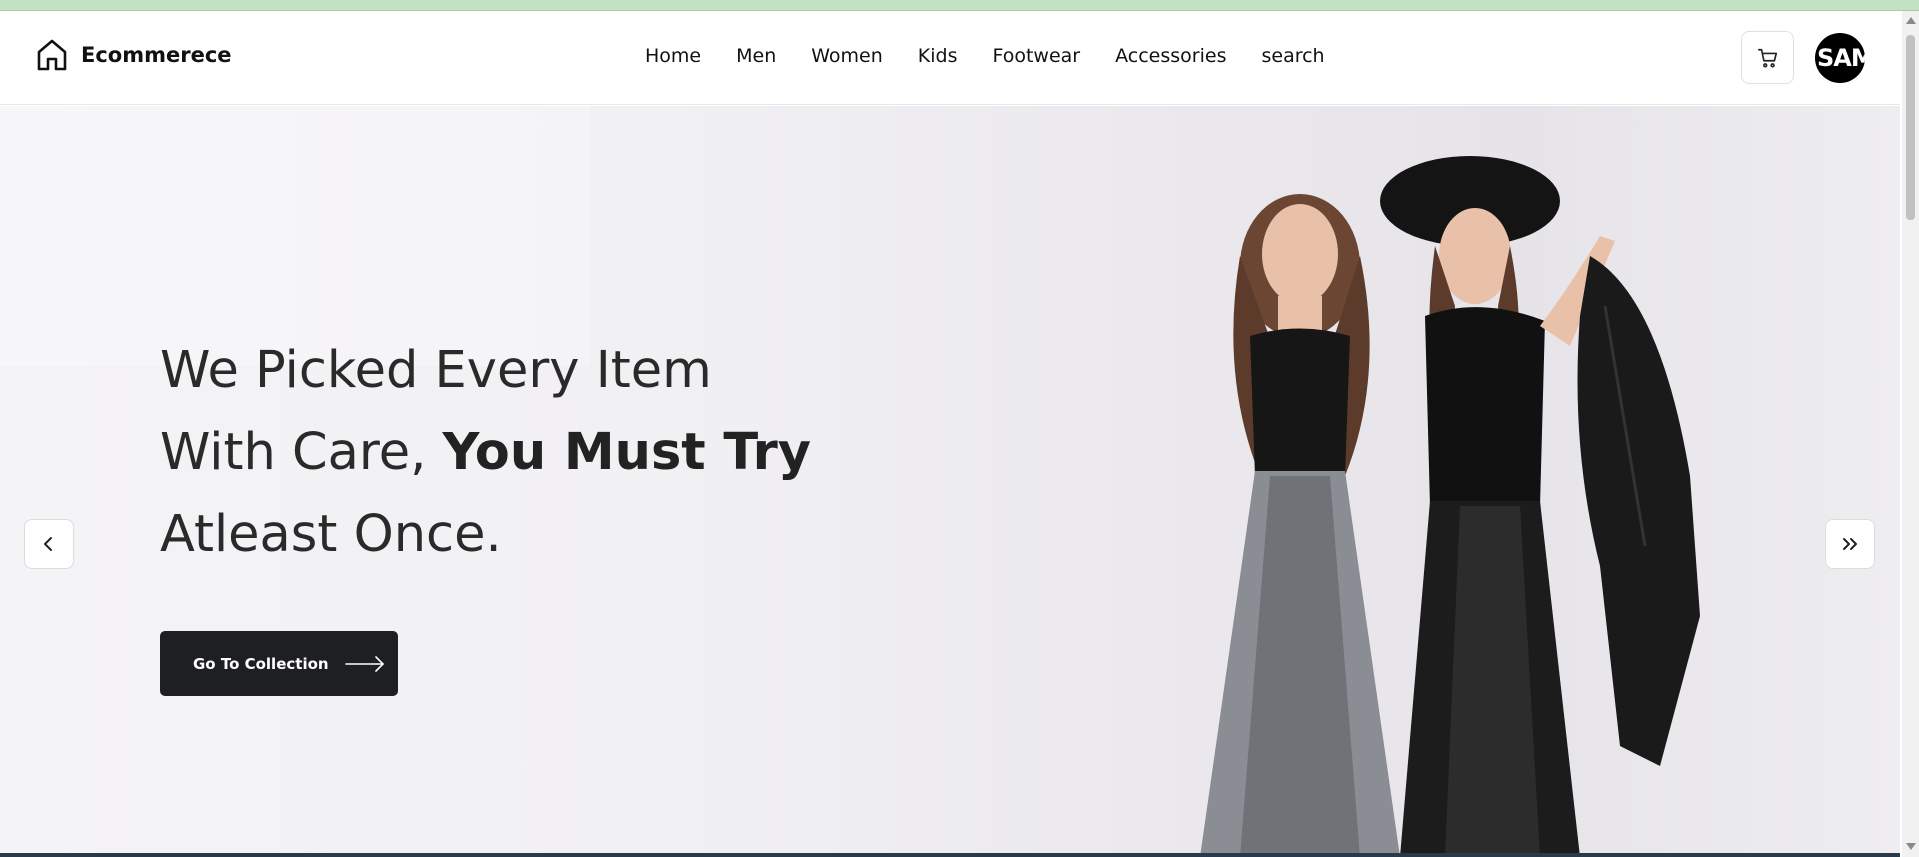  I want to click on bottom-edge-line, so click(950, 855).